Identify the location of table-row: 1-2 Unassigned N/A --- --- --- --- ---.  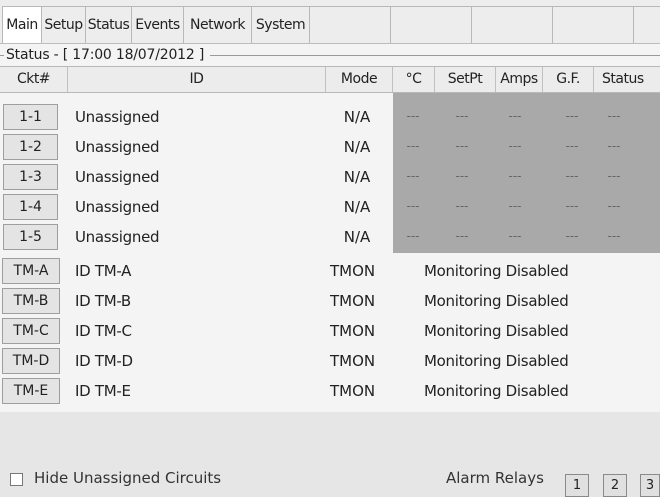
(330, 147).